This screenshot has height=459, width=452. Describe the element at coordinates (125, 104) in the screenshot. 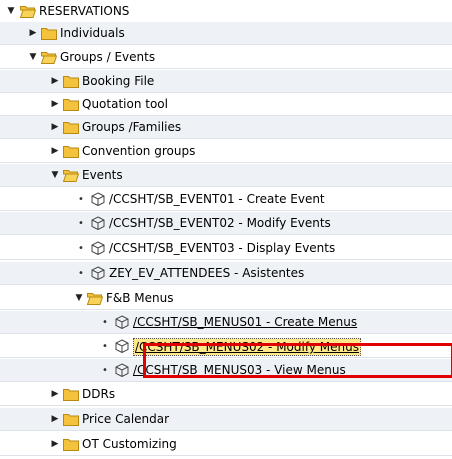

I see `tree-item-label: Quotation tool` at that location.